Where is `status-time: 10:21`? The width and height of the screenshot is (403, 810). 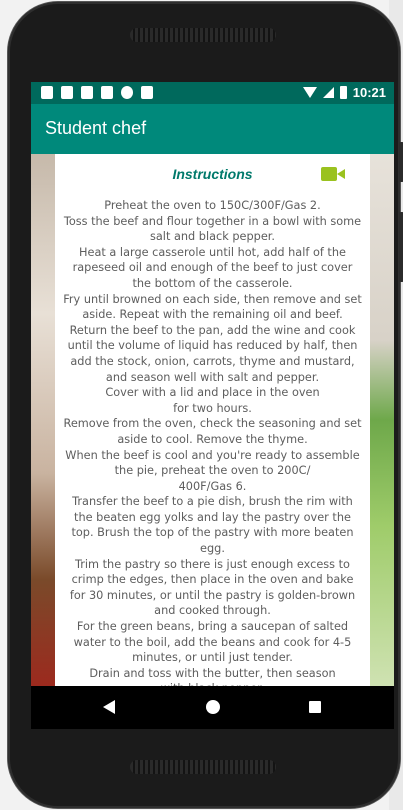 status-time: 10:21 is located at coordinates (369, 92).